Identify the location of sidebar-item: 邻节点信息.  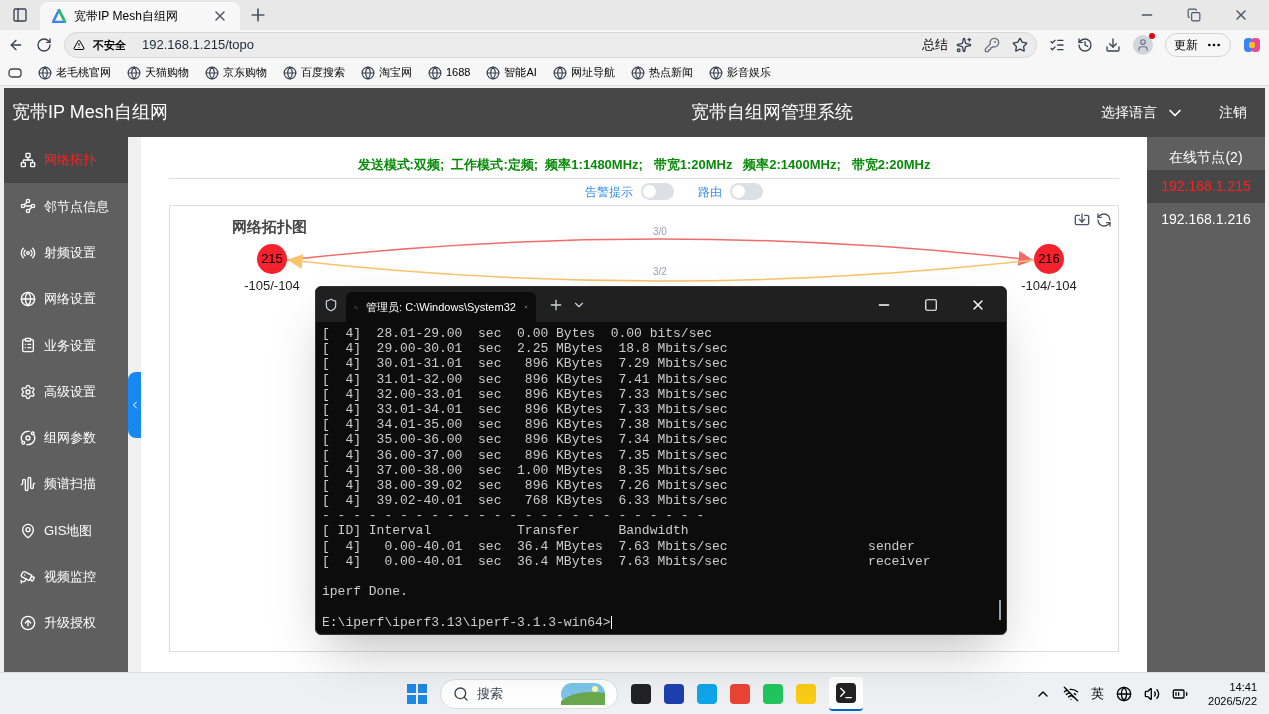
(66, 206).